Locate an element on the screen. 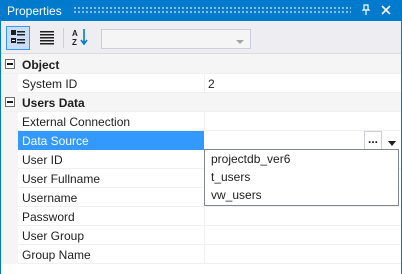 The width and height of the screenshot is (402, 274). property-row-external-connection: External Connection is located at coordinates (201, 121).